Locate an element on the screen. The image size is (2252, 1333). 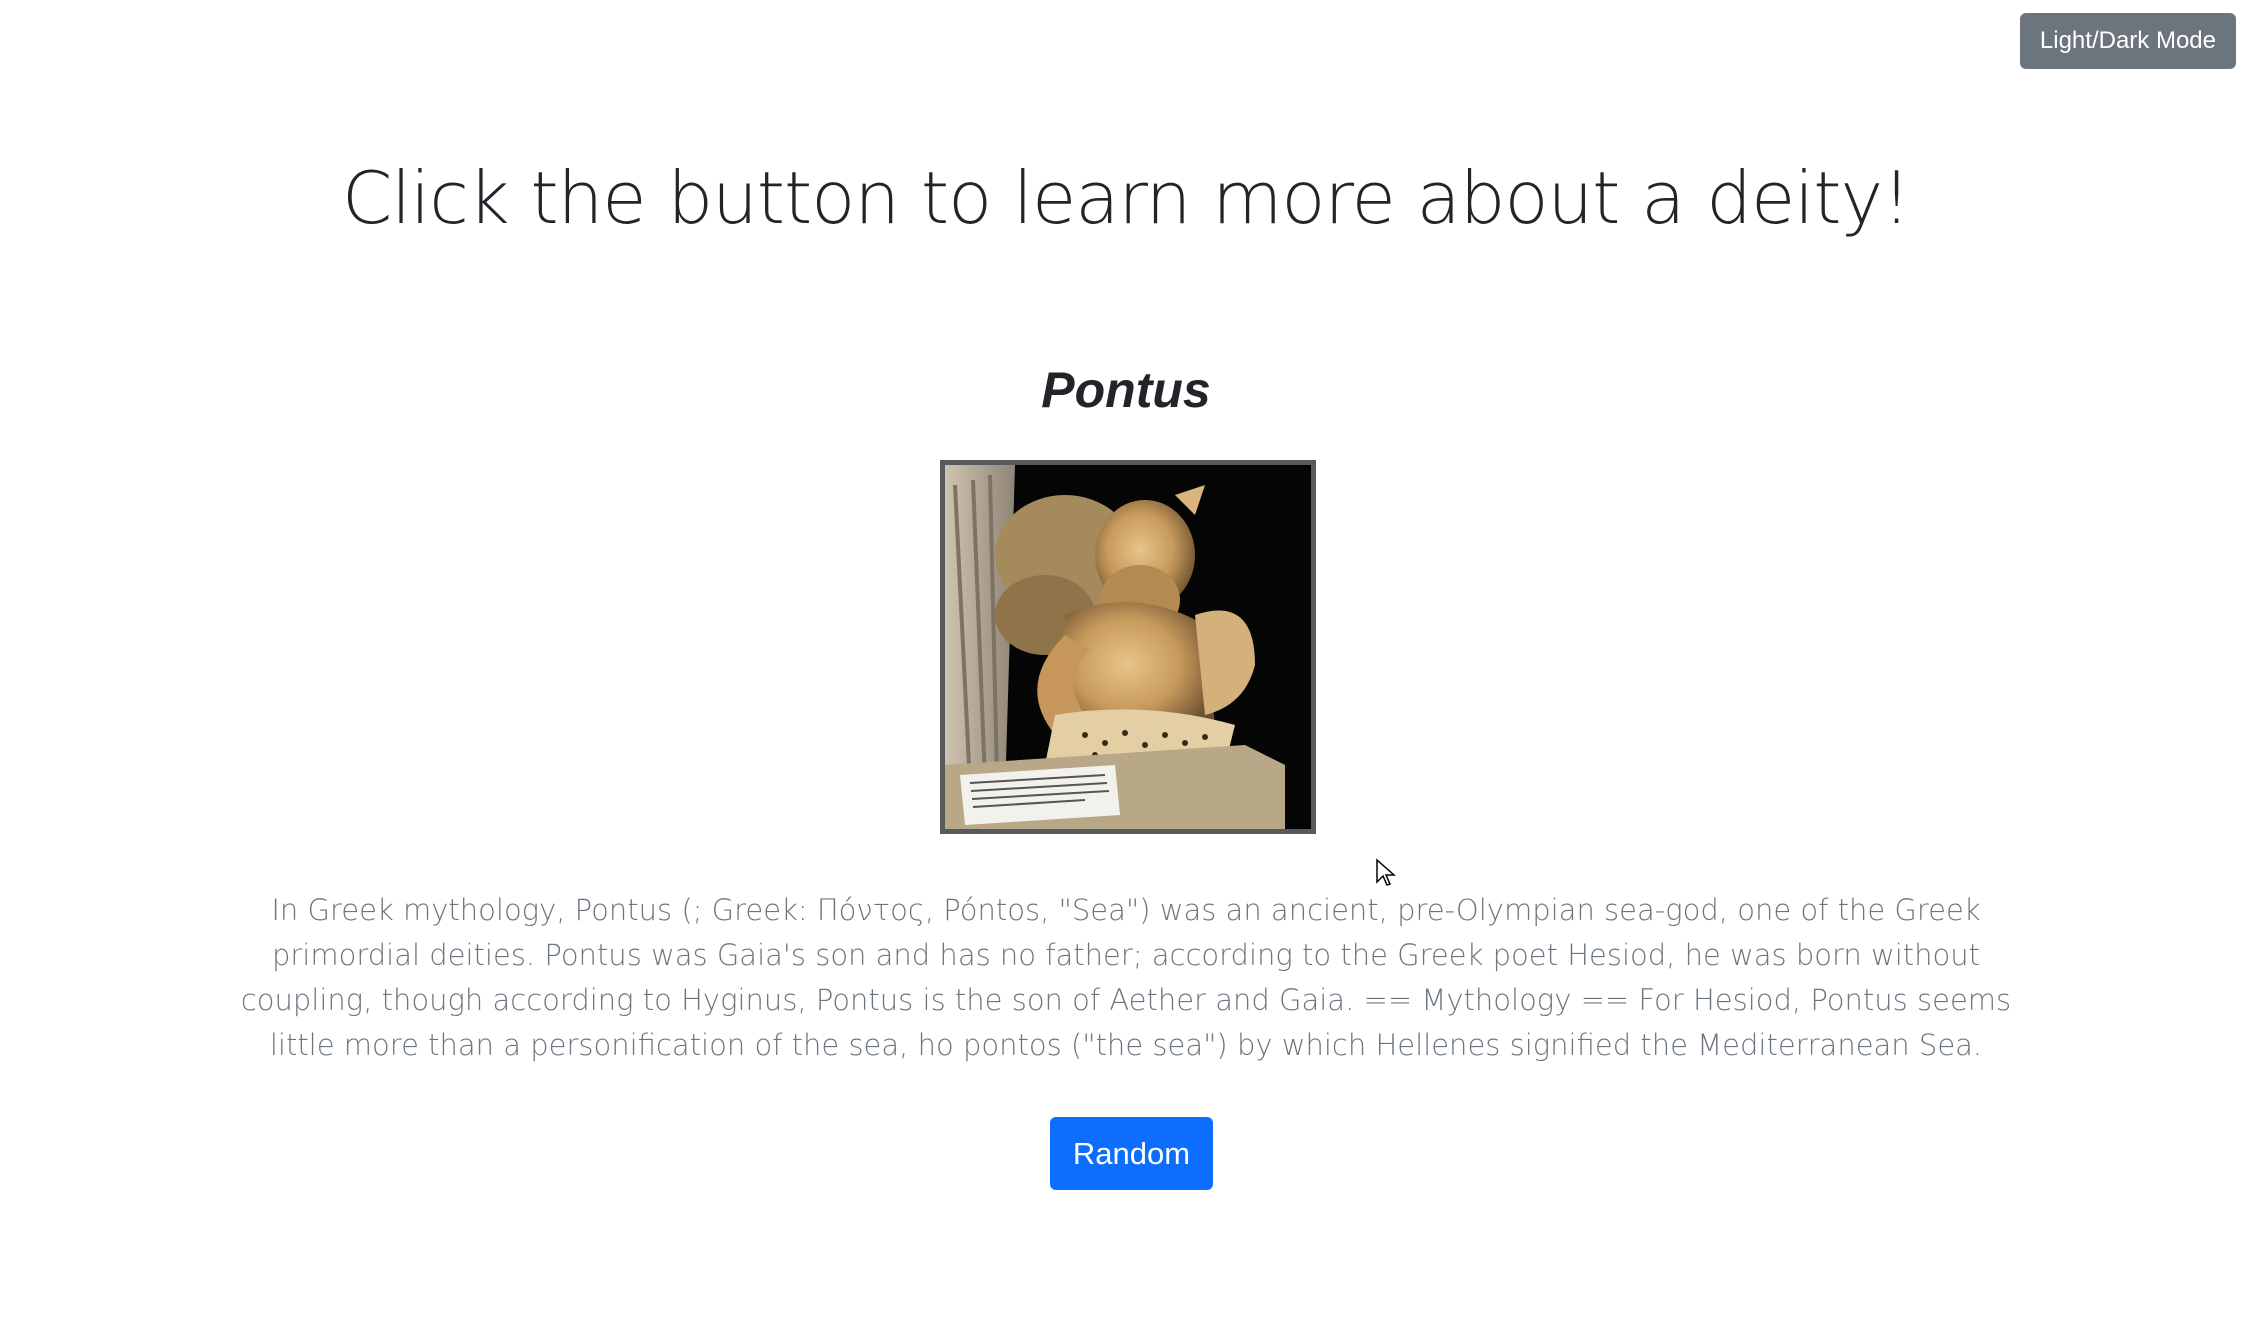
mouse-cursor-icon is located at coordinates (1386, 872).